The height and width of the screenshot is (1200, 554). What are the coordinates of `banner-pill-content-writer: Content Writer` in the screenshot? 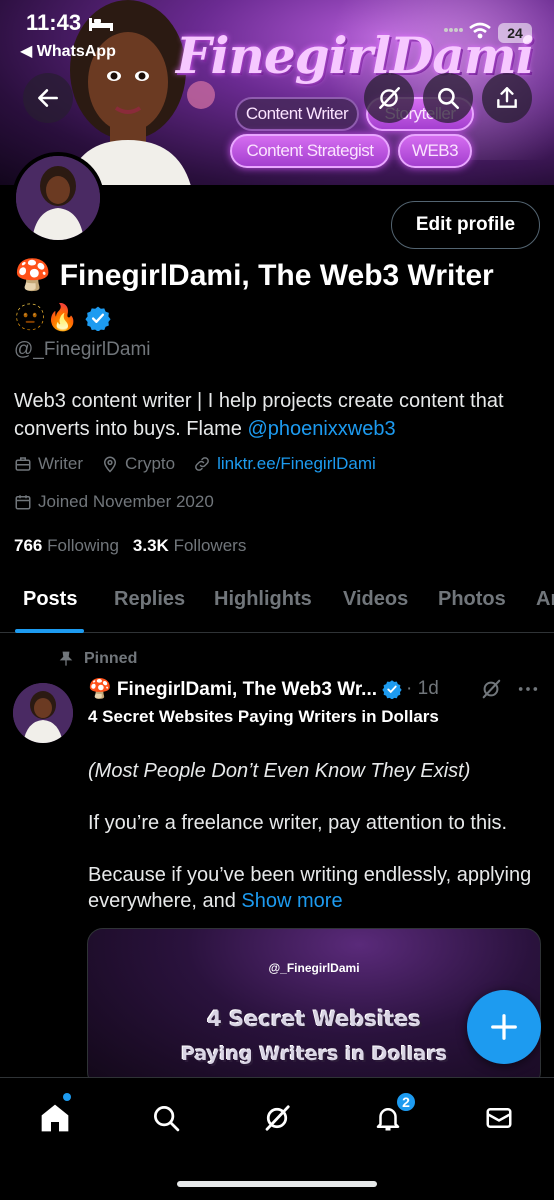 It's located at (297, 114).